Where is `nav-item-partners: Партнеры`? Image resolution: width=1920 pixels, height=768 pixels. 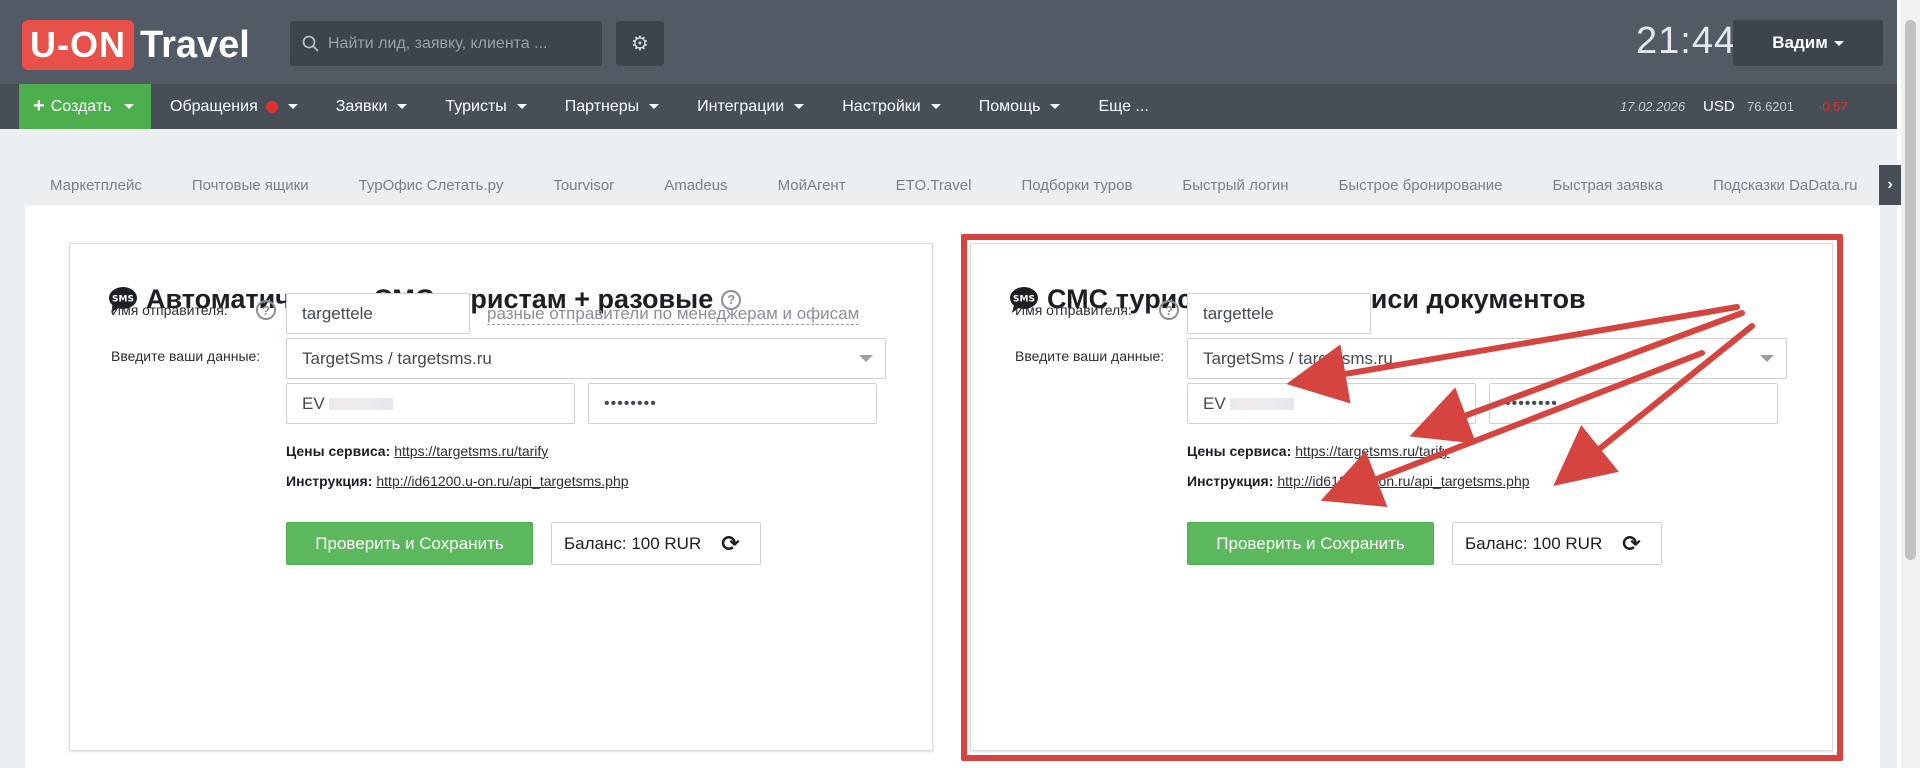 nav-item-partners: Партнеры is located at coordinates (612, 106).